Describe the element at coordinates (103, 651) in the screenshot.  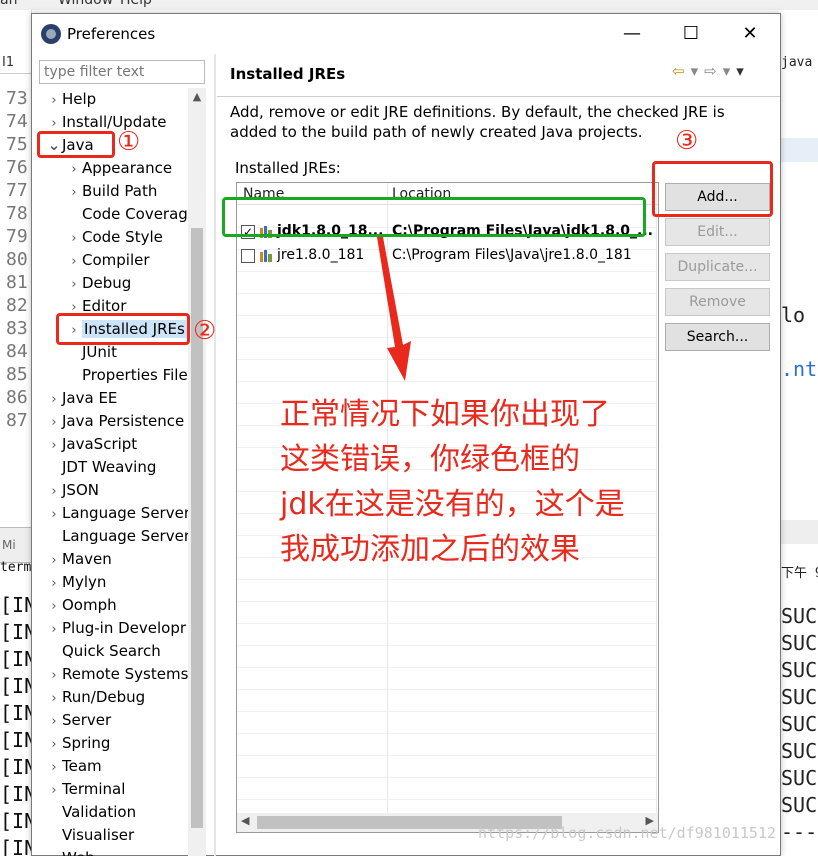
I see `tree-item: Quick Search` at that location.